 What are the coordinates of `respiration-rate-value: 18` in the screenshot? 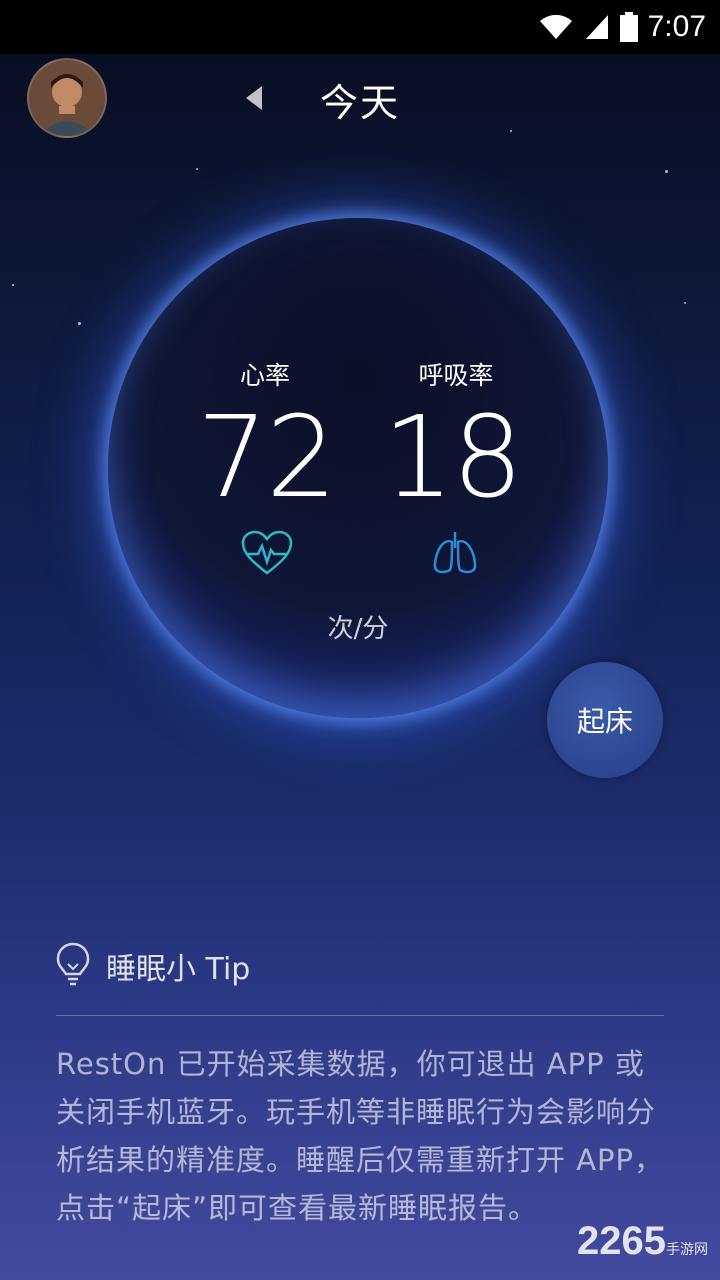 It's located at (453, 458).